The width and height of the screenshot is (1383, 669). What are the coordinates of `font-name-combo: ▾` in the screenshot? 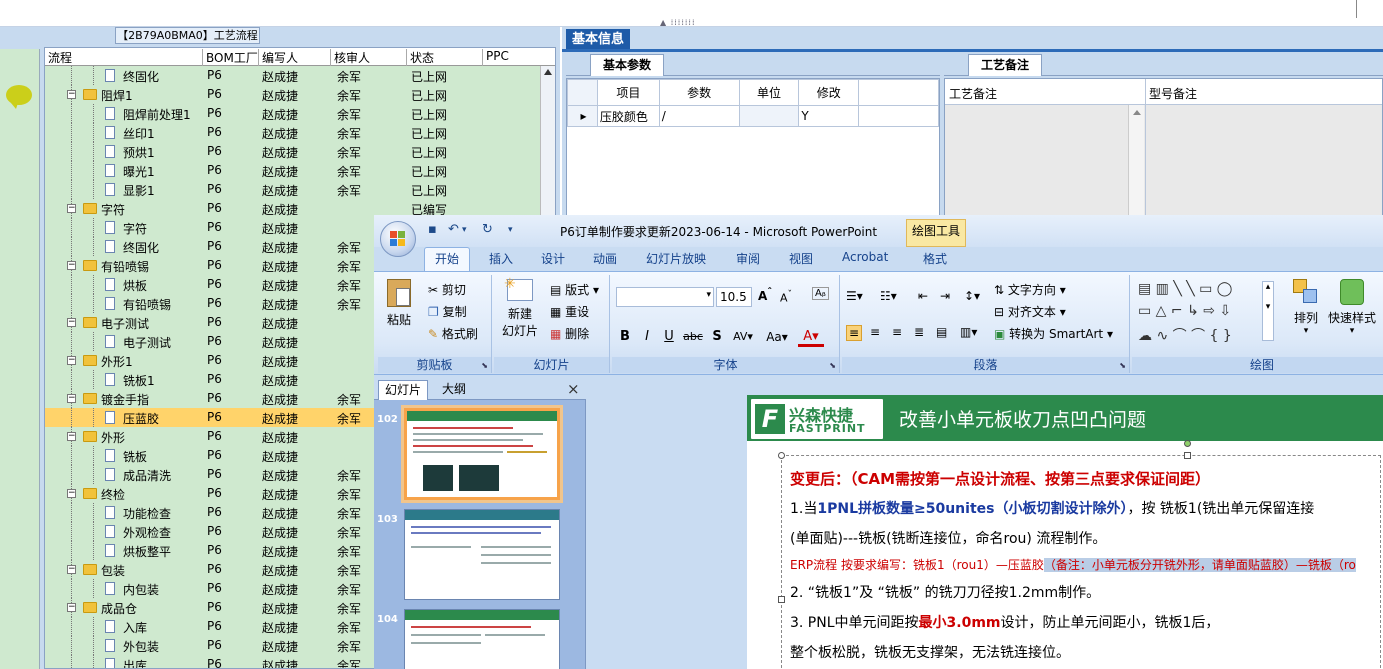 It's located at (665, 297).